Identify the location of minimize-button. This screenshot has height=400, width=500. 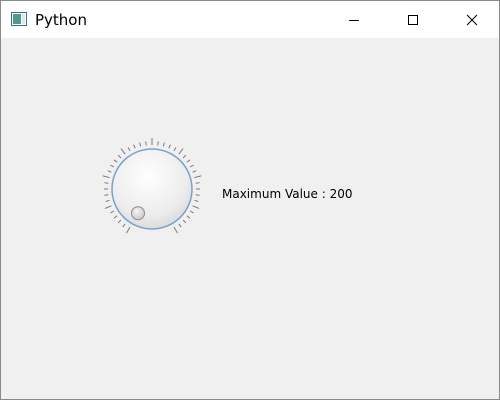
(354, 19).